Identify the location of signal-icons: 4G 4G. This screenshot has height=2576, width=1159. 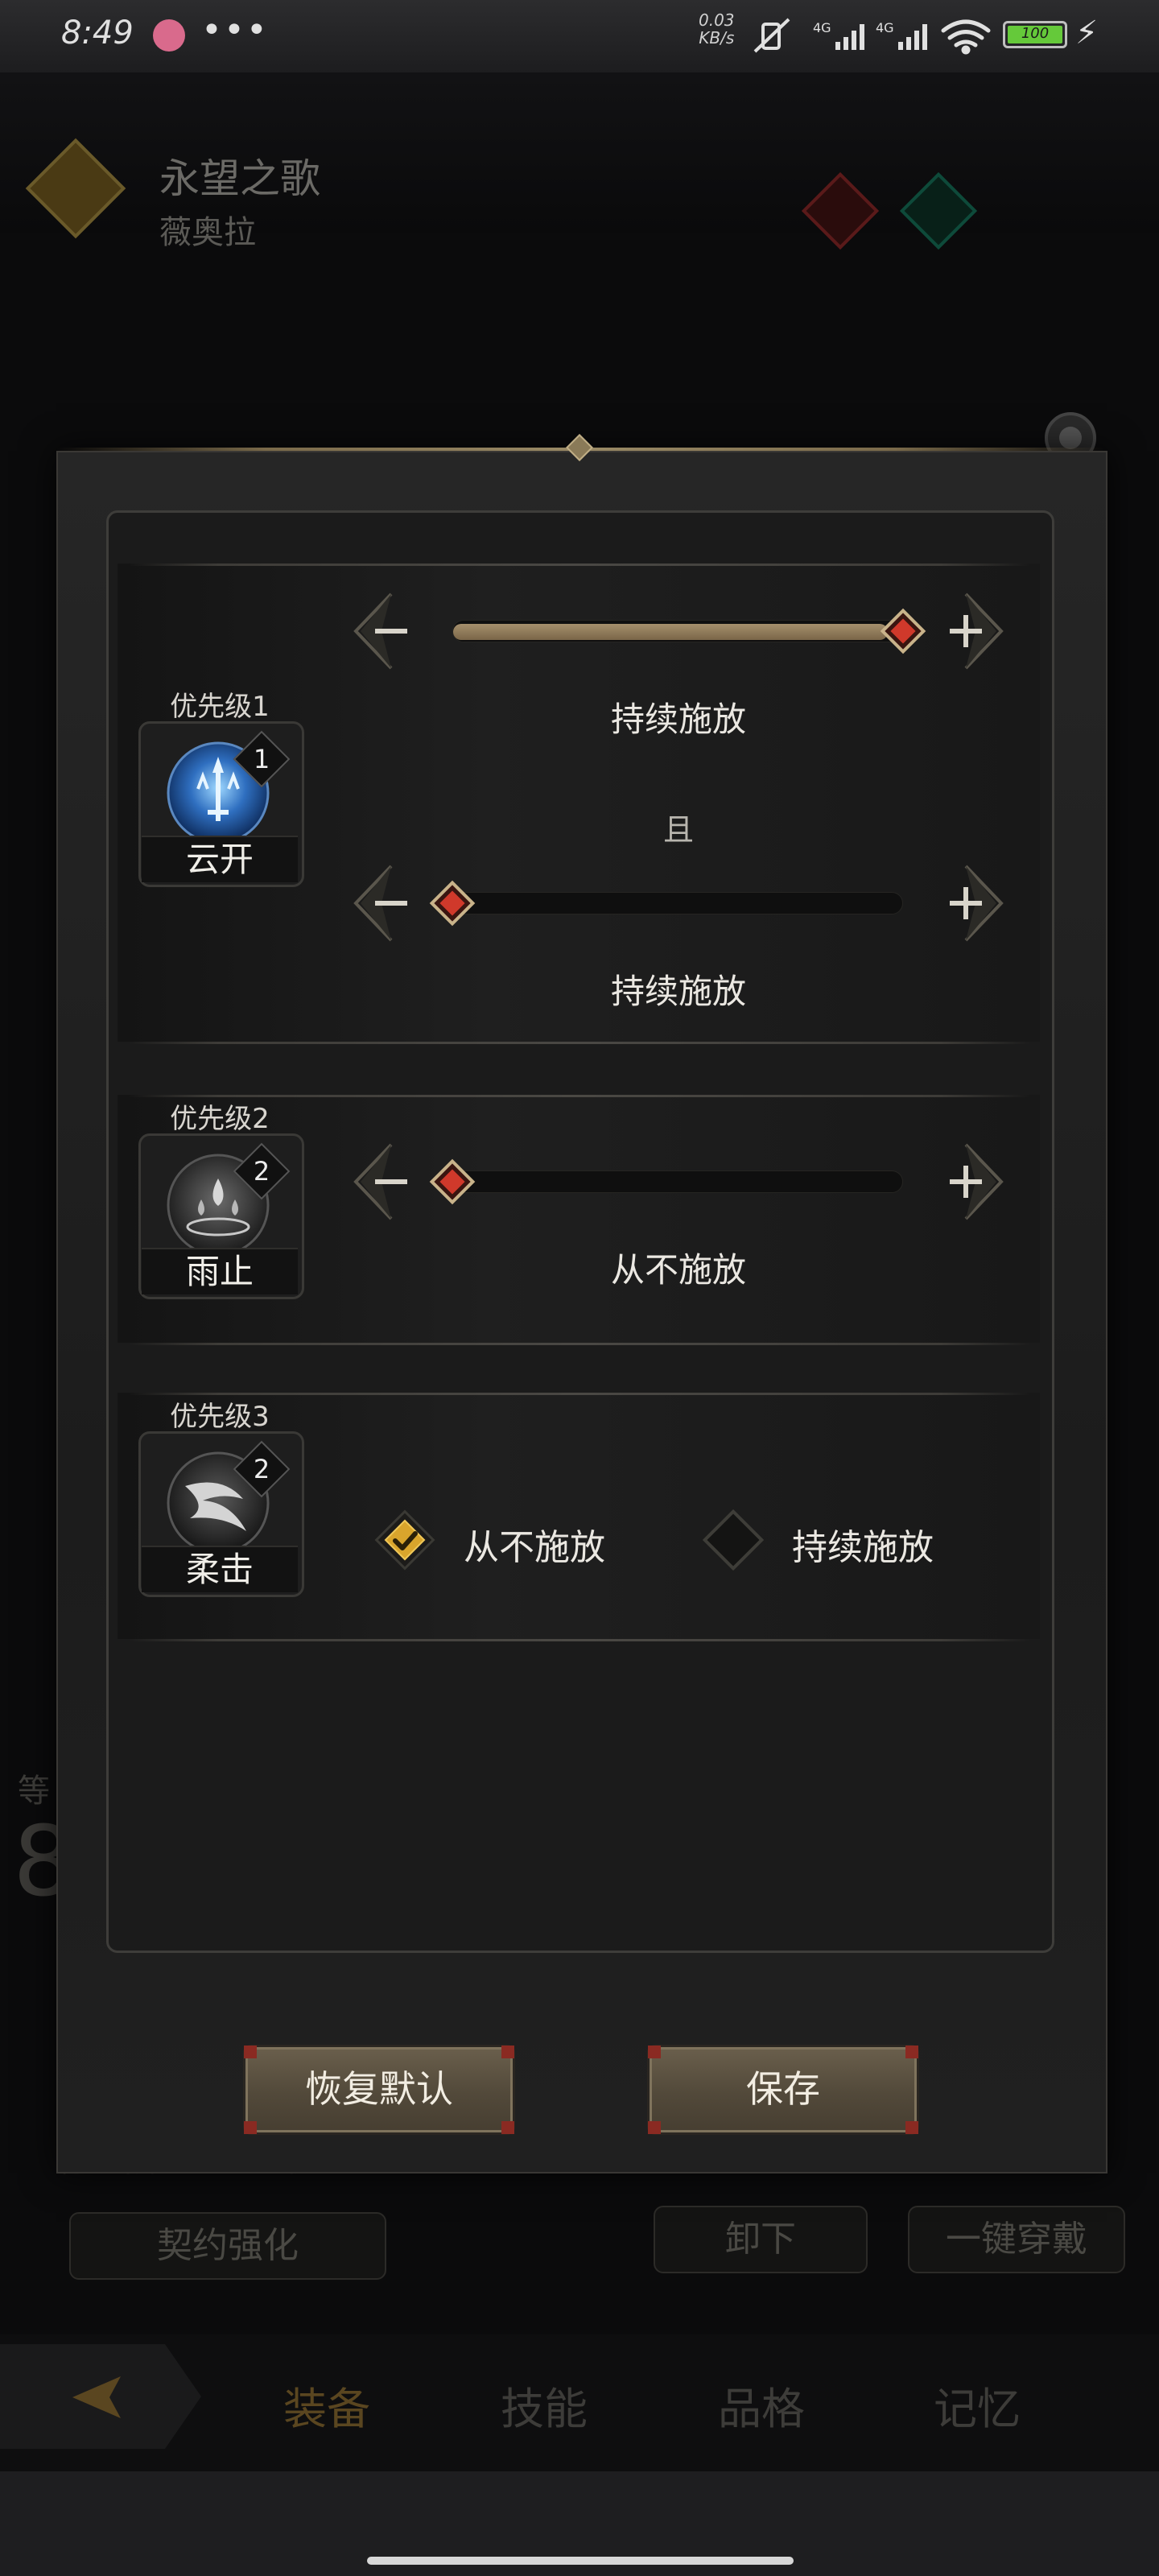
(872, 36).